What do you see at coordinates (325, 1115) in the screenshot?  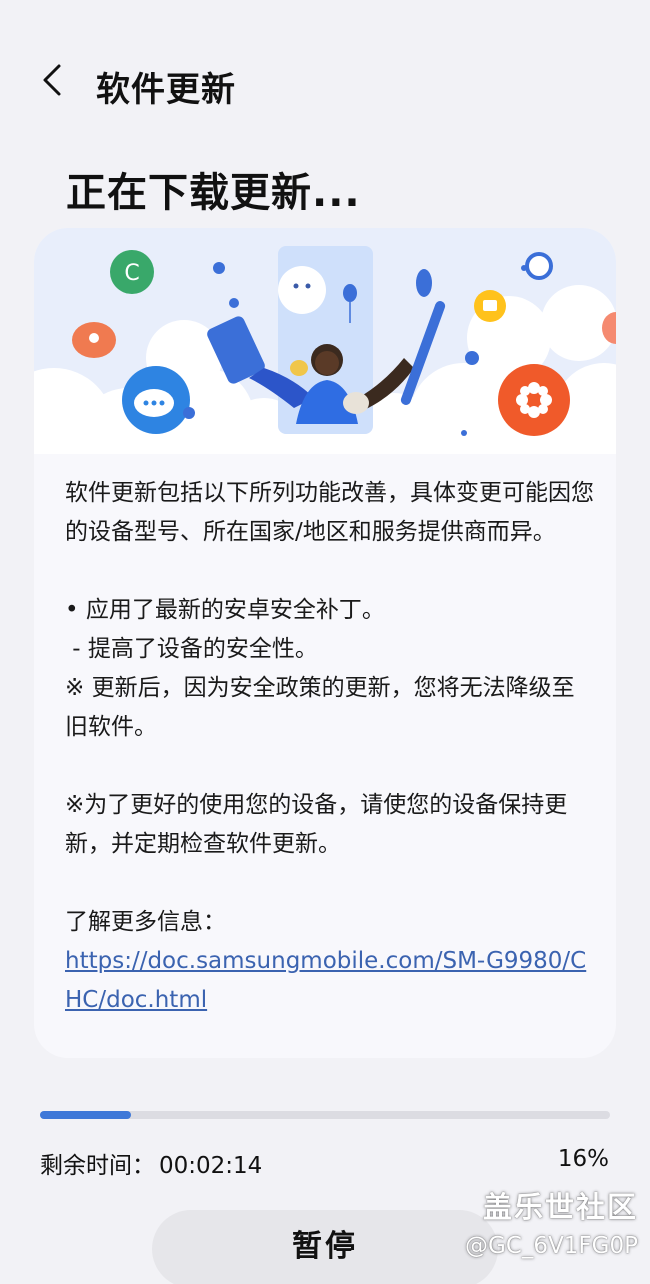 I see `download-progress-bar` at bounding box center [325, 1115].